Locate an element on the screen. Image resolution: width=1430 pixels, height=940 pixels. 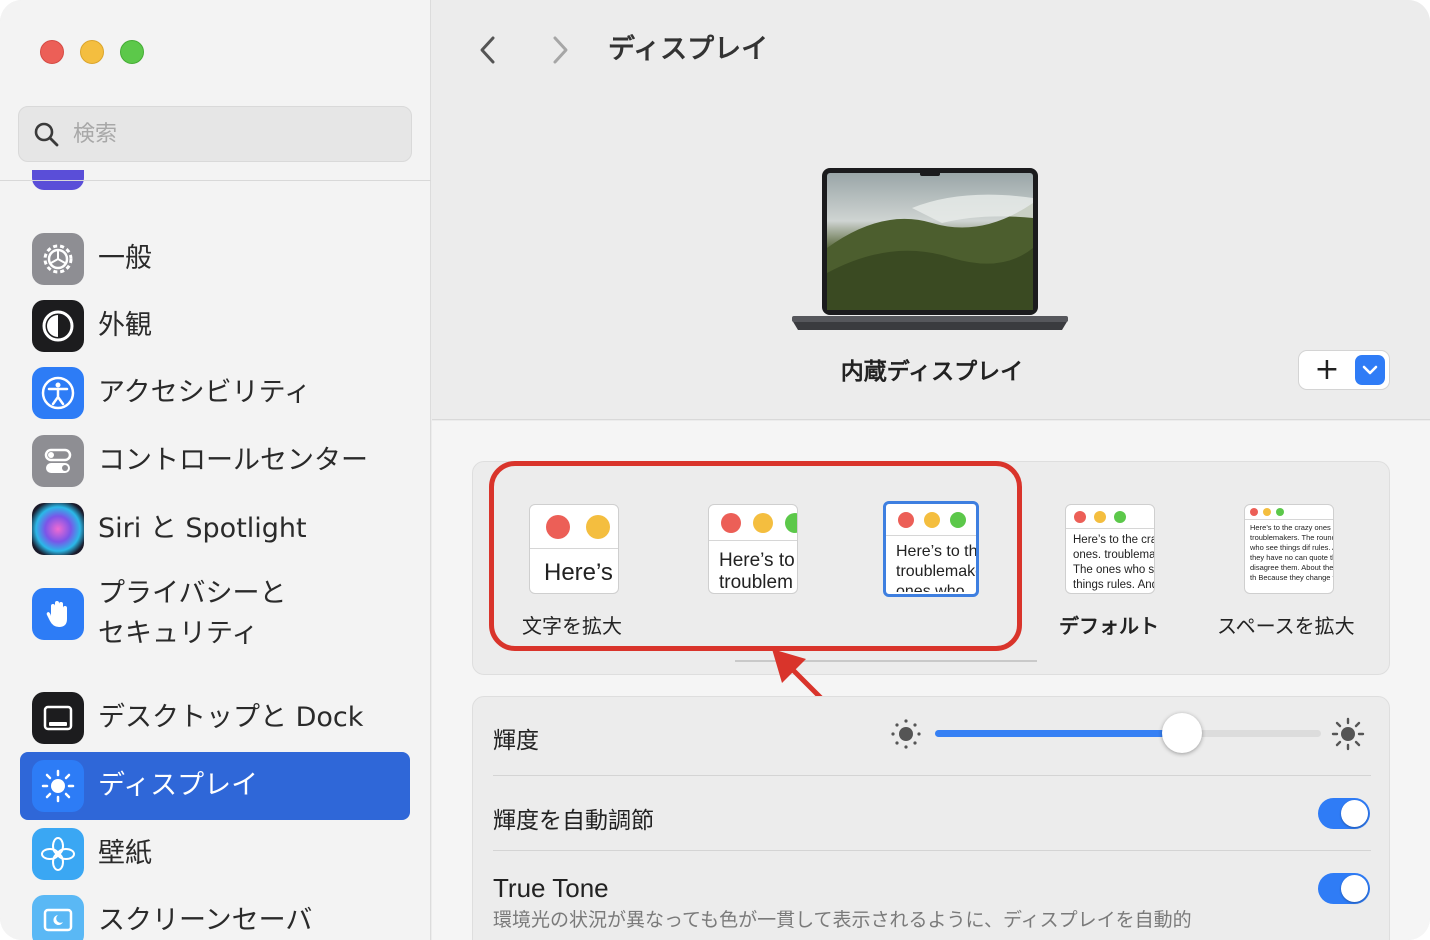
traffic-lights is located at coordinates (92, 52).